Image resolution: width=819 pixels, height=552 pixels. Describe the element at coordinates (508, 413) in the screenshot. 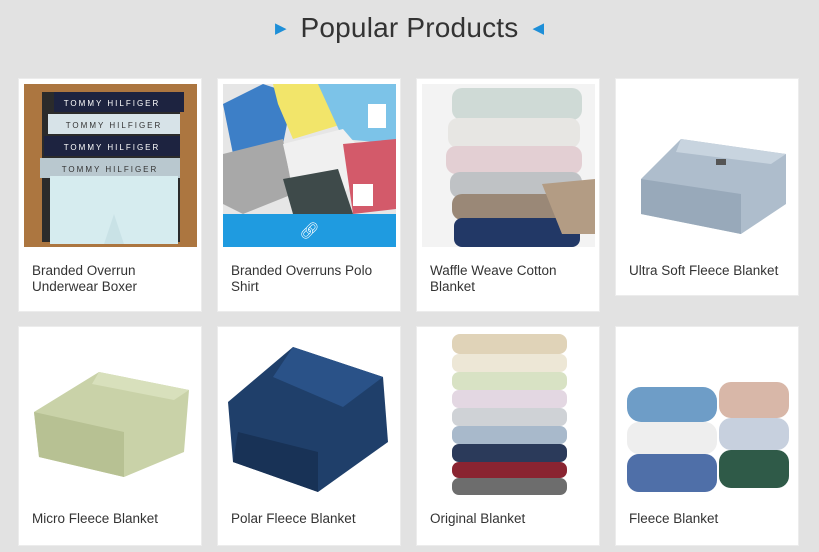

I see `product-image-original` at that location.